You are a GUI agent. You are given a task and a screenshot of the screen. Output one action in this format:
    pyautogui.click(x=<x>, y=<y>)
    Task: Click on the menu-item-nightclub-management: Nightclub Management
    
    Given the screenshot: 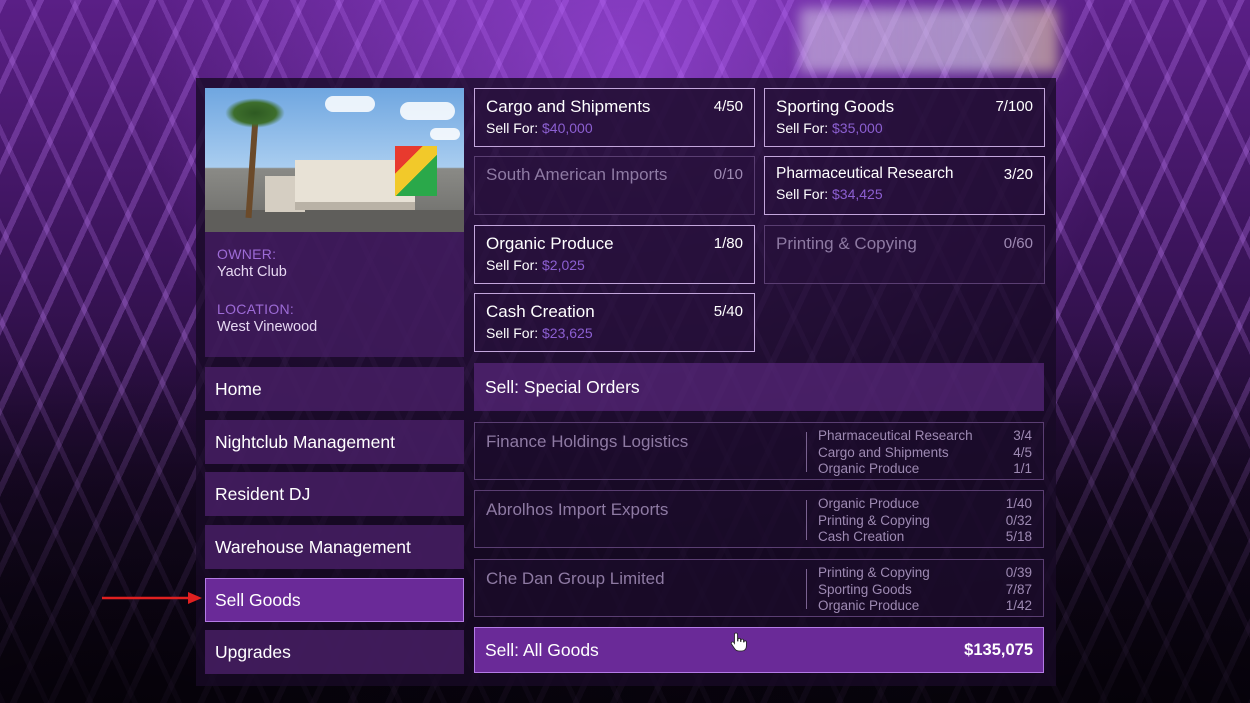 What is the action you would take?
    pyautogui.click(x=334, y=442)
    